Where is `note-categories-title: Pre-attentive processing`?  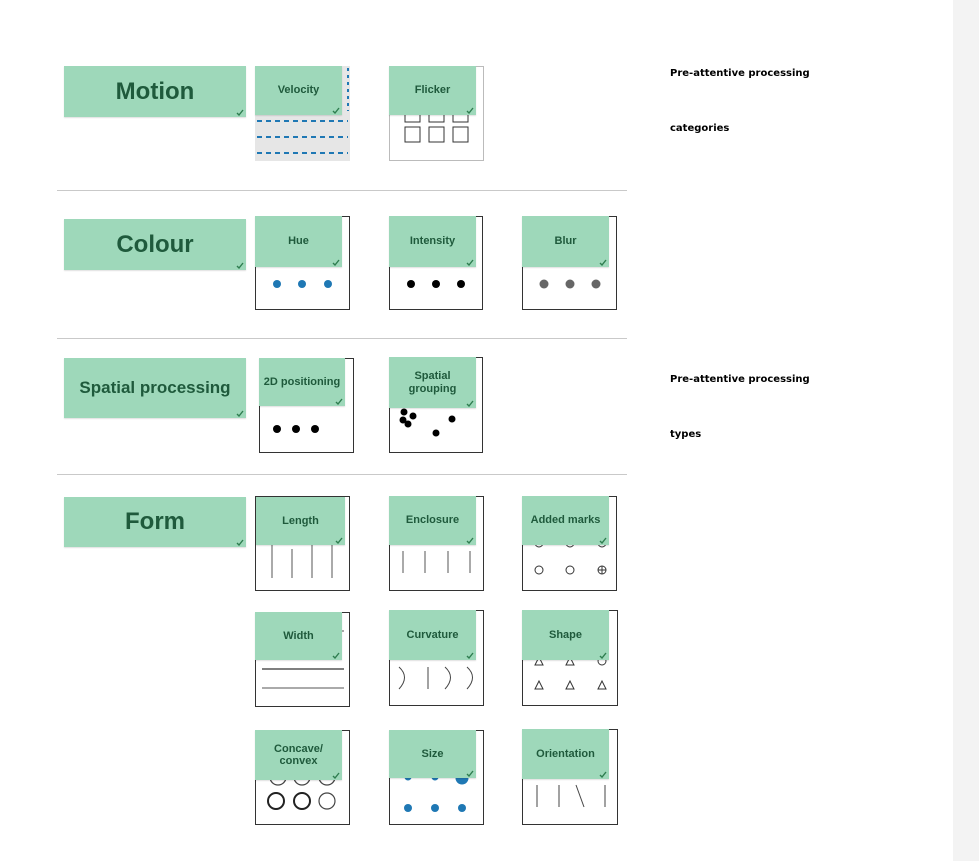
note-categories-title: Pre-attentive processing is located at coordinates (740, 73).